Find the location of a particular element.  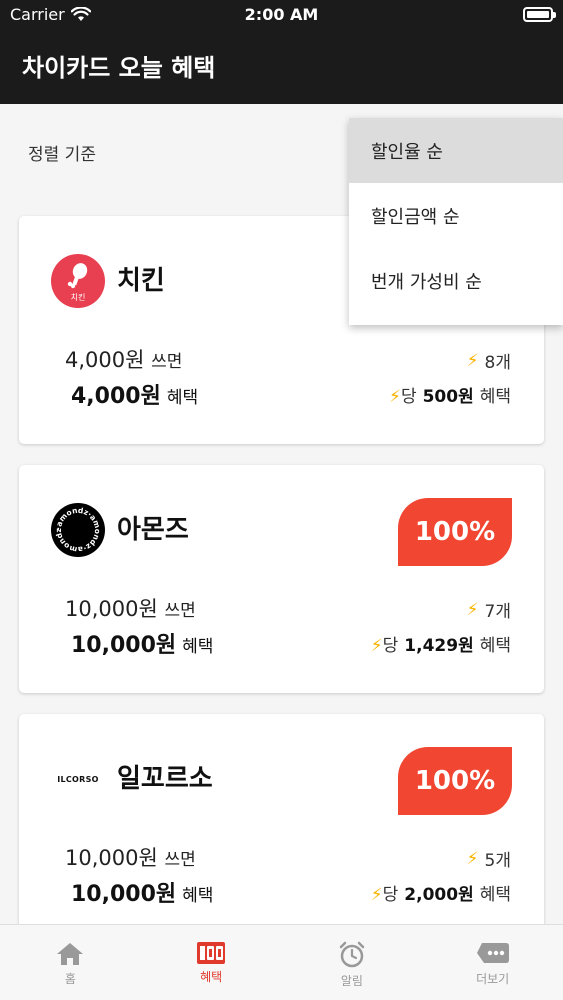

count-value: 5개 is located at coordinates (497, 861).